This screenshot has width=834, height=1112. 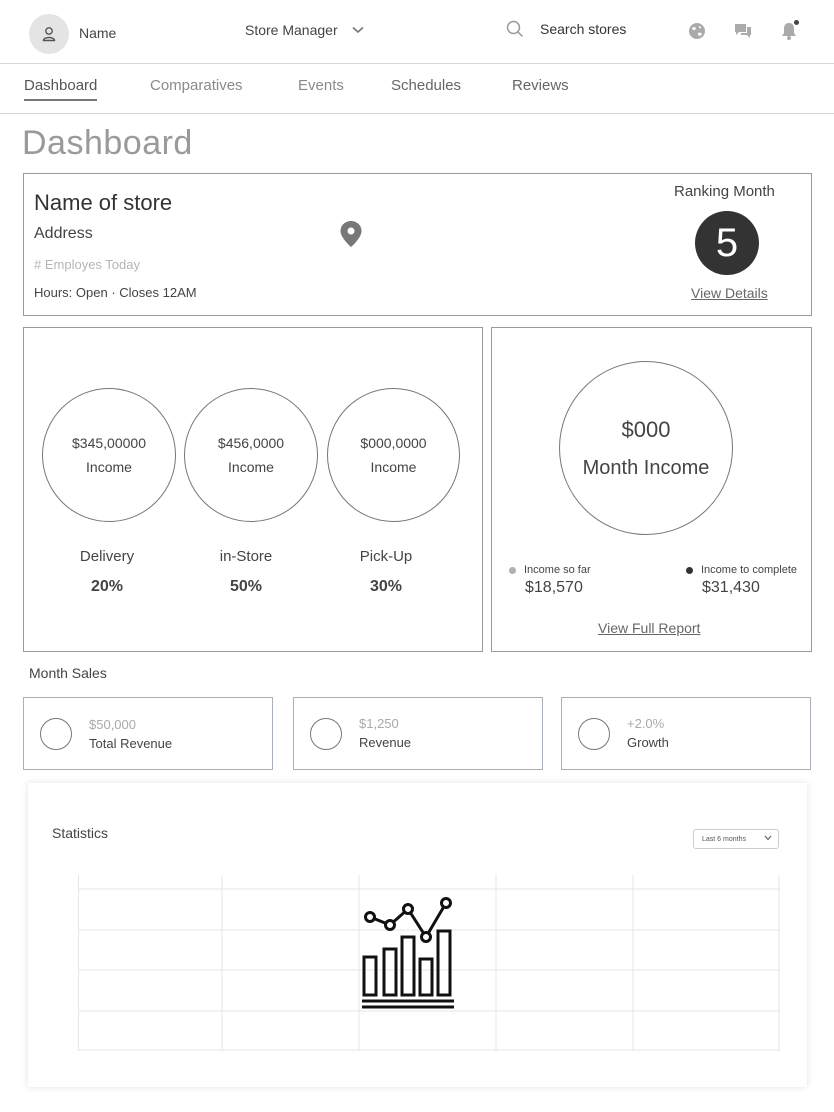 I want to click on store-address: Address, so click(x=63, y=233).